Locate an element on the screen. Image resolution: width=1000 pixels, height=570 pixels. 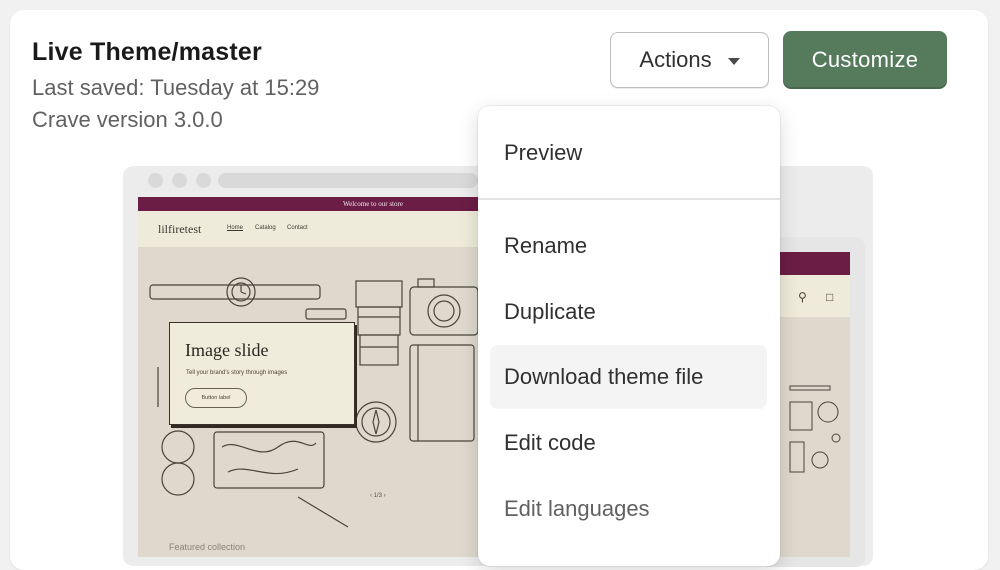
menu-divider is located at coordinates (629, 199).